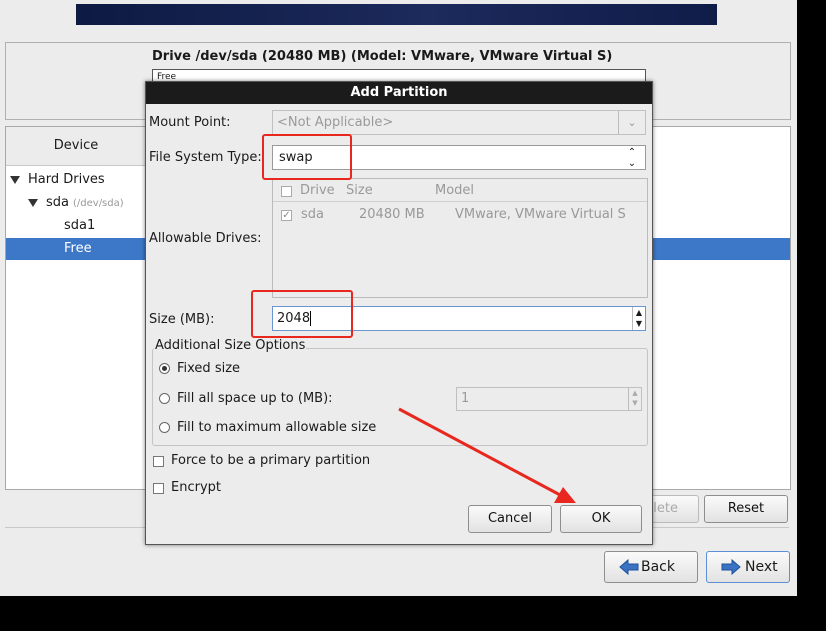 This screenshot has height=631, width=826. I want to click on fill-max-radio, so click(164, 427).